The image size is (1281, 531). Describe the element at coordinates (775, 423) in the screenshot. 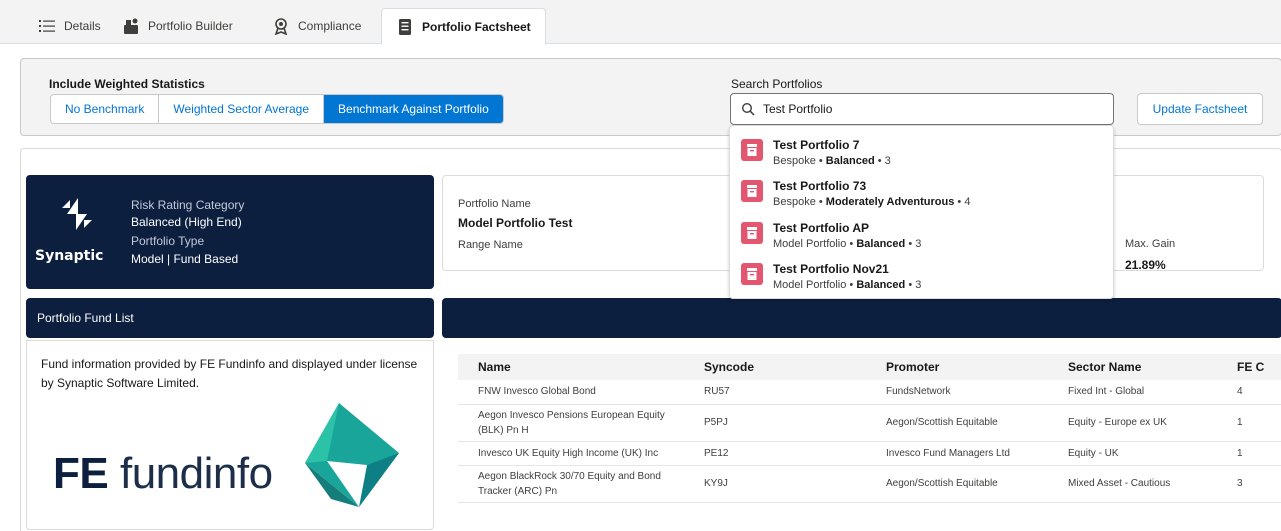

I see `cell-syncode: P5PJ` at that location.